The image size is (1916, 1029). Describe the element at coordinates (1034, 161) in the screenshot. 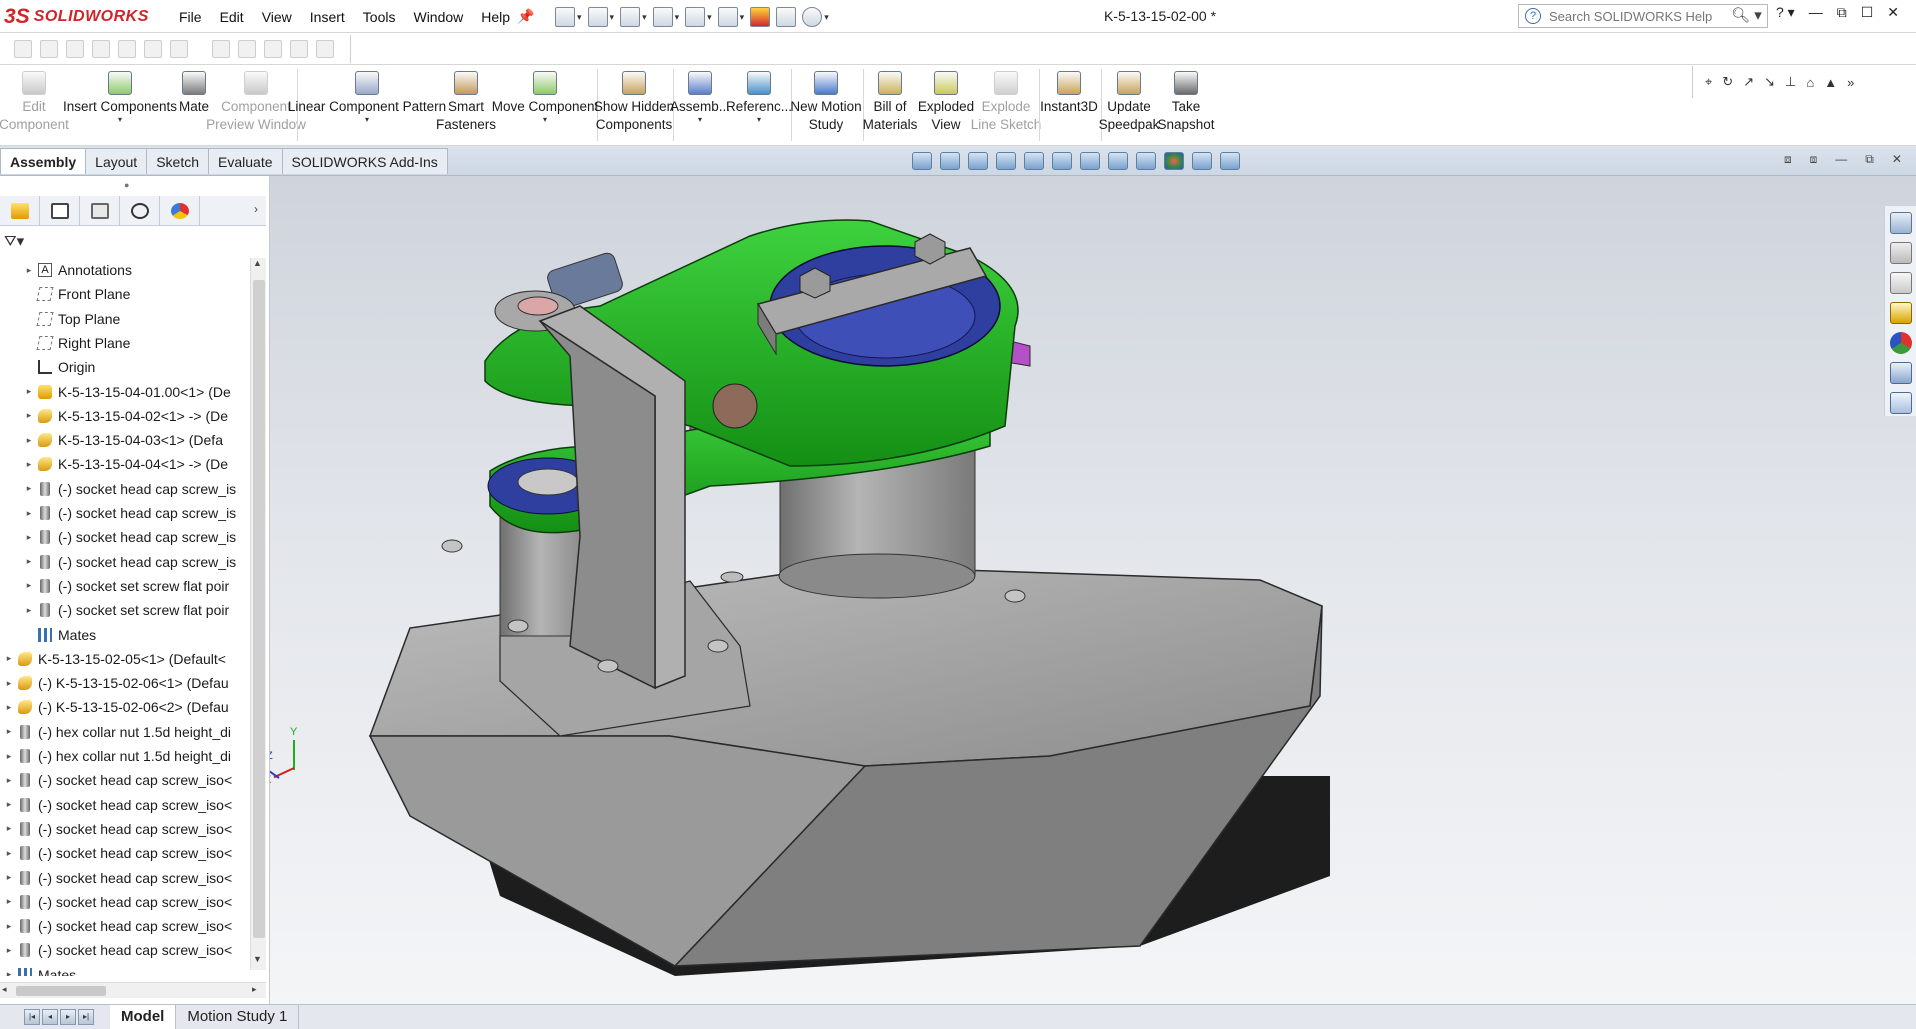

I see `section-view-icon` at that location.